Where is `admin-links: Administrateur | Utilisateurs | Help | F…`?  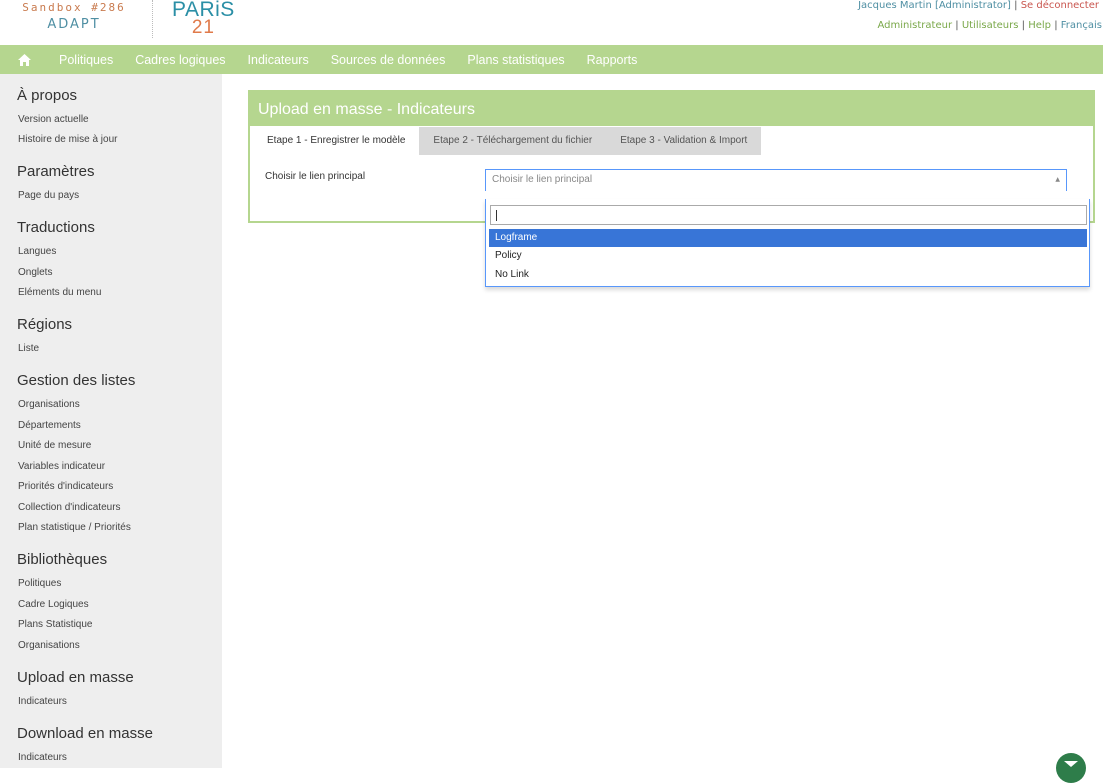 admin-links: Administrateur | Utilisateurs | Help | F… is located at coordinates (989, 25).